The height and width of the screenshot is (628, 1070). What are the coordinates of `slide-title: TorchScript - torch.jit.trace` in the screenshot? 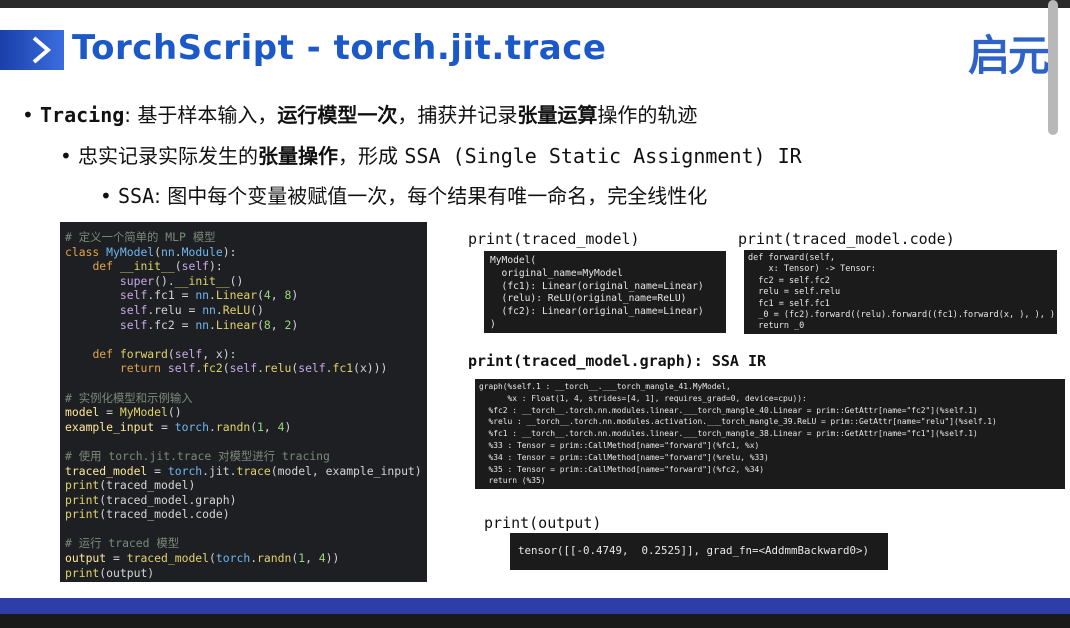 It's located at (339, 48).